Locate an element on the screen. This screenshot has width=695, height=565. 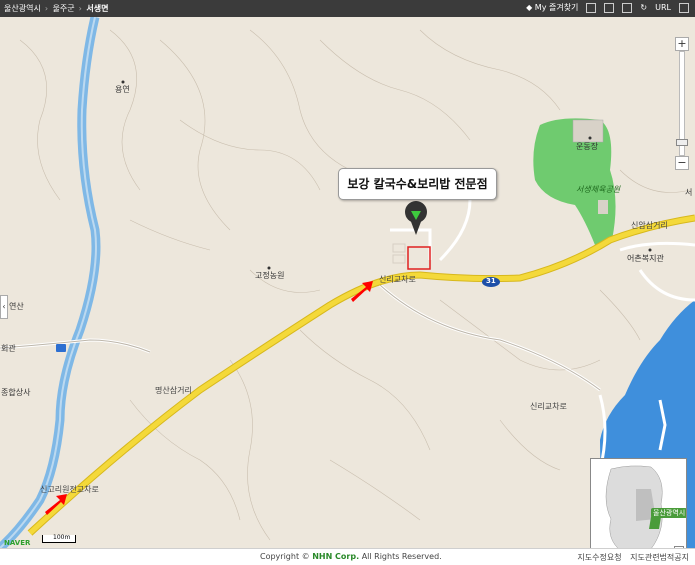
place-label-yongyeon: 용연 is located at coordinates (122, 89).